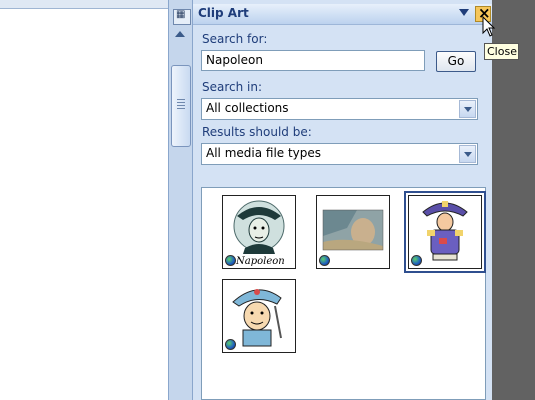 The width and height of the screenshot is (535, 400). What do you see at coordinates (259, 316) in the screenshot?
I see `clip-result-cartoon-soldier` at bounding box center [259, 316].